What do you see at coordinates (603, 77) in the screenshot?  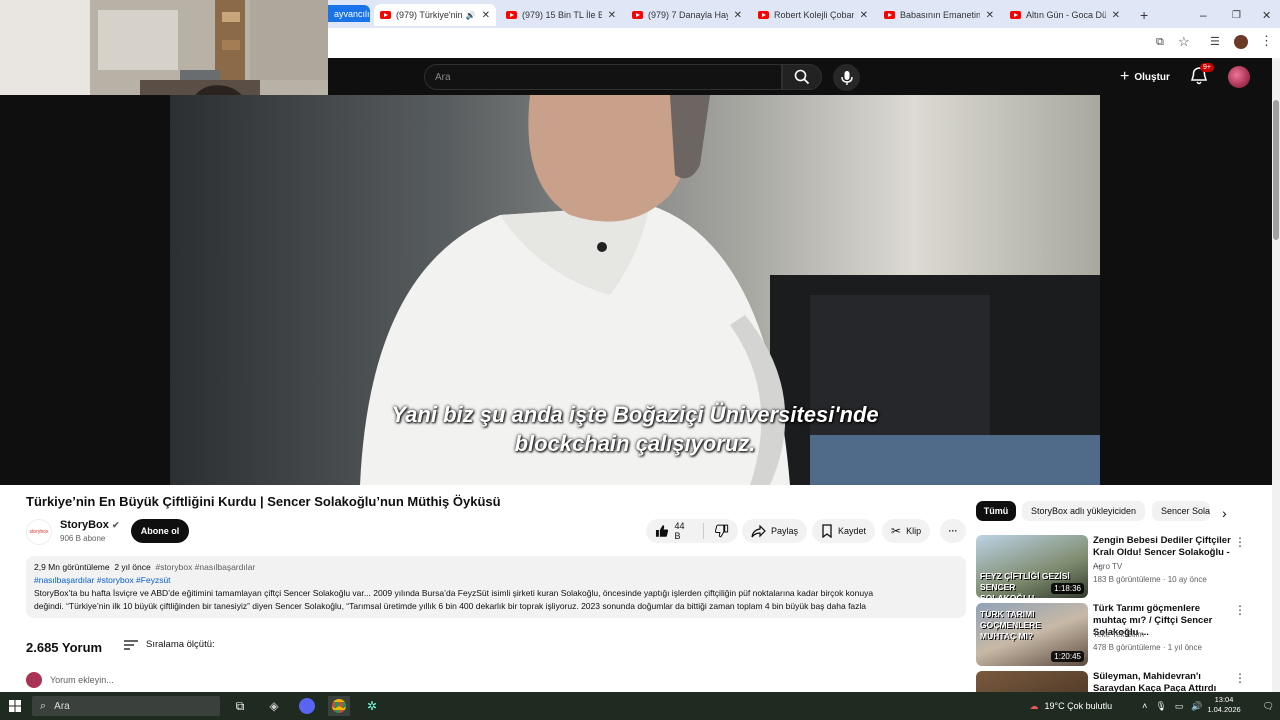 I see `search-input: Ara` at bounding box center [603, 77].